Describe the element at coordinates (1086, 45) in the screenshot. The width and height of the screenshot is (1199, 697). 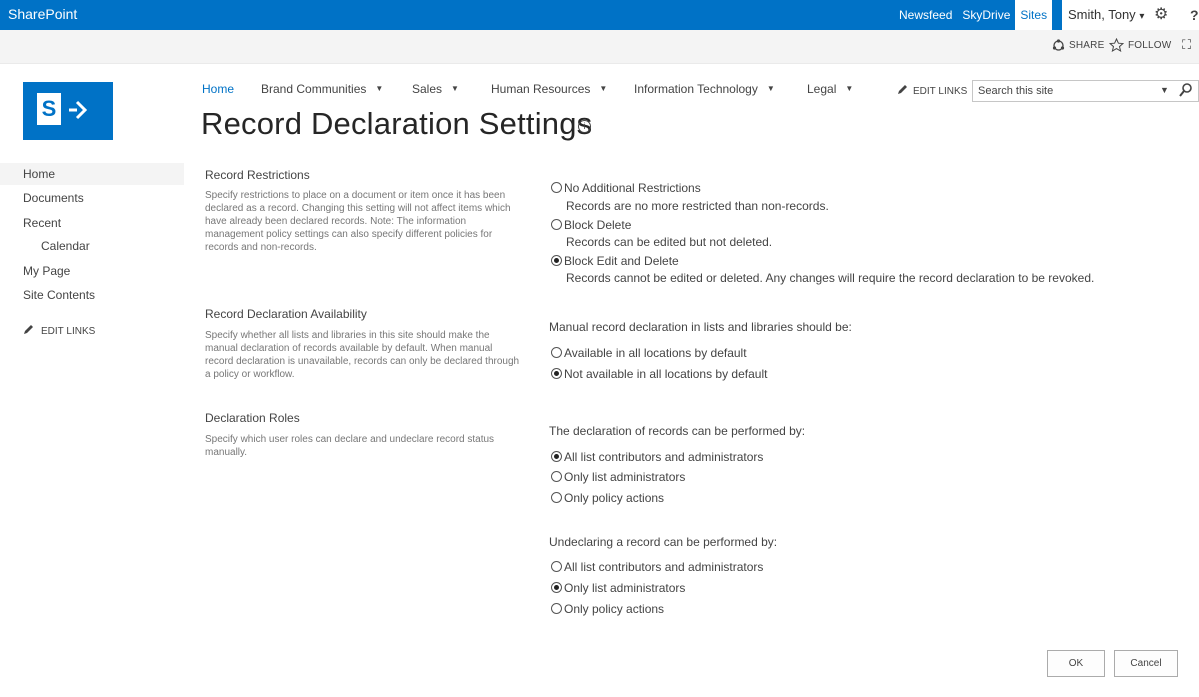
I see `share-button: SHARE` at that location.